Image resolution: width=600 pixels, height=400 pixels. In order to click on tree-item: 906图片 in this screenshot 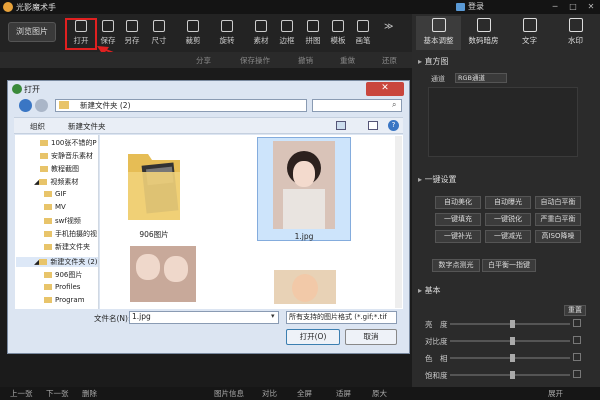, I will do `click(63, 275)`.